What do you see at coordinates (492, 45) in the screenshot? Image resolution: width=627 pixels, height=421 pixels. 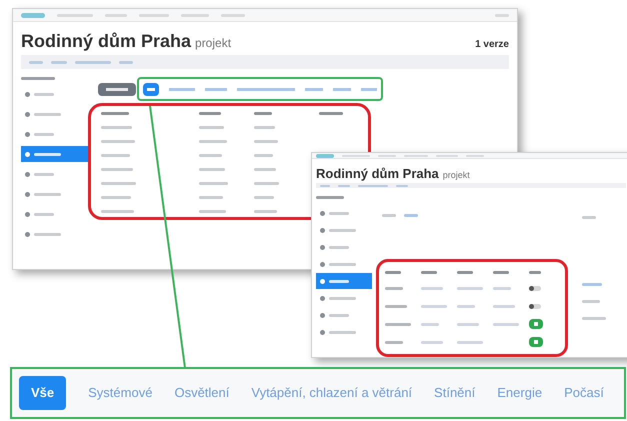 I see `version-label: 1 verze` at bounding box center [492, 45].